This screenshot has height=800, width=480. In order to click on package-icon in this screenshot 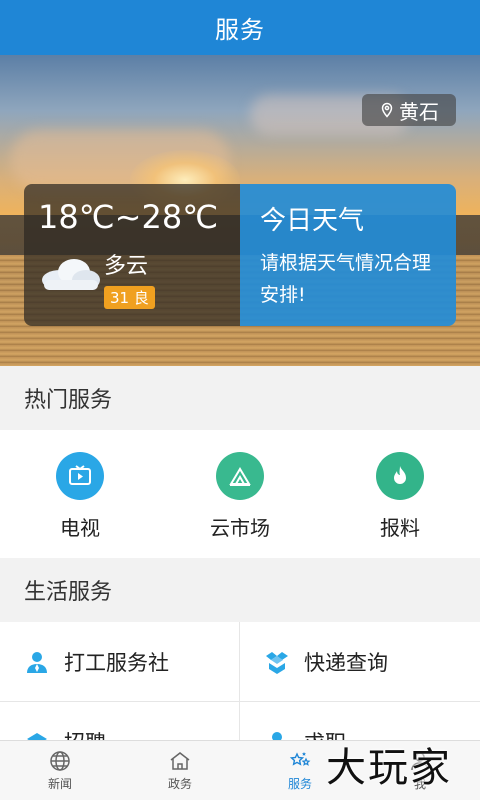, I will do `click(277, 662)`.